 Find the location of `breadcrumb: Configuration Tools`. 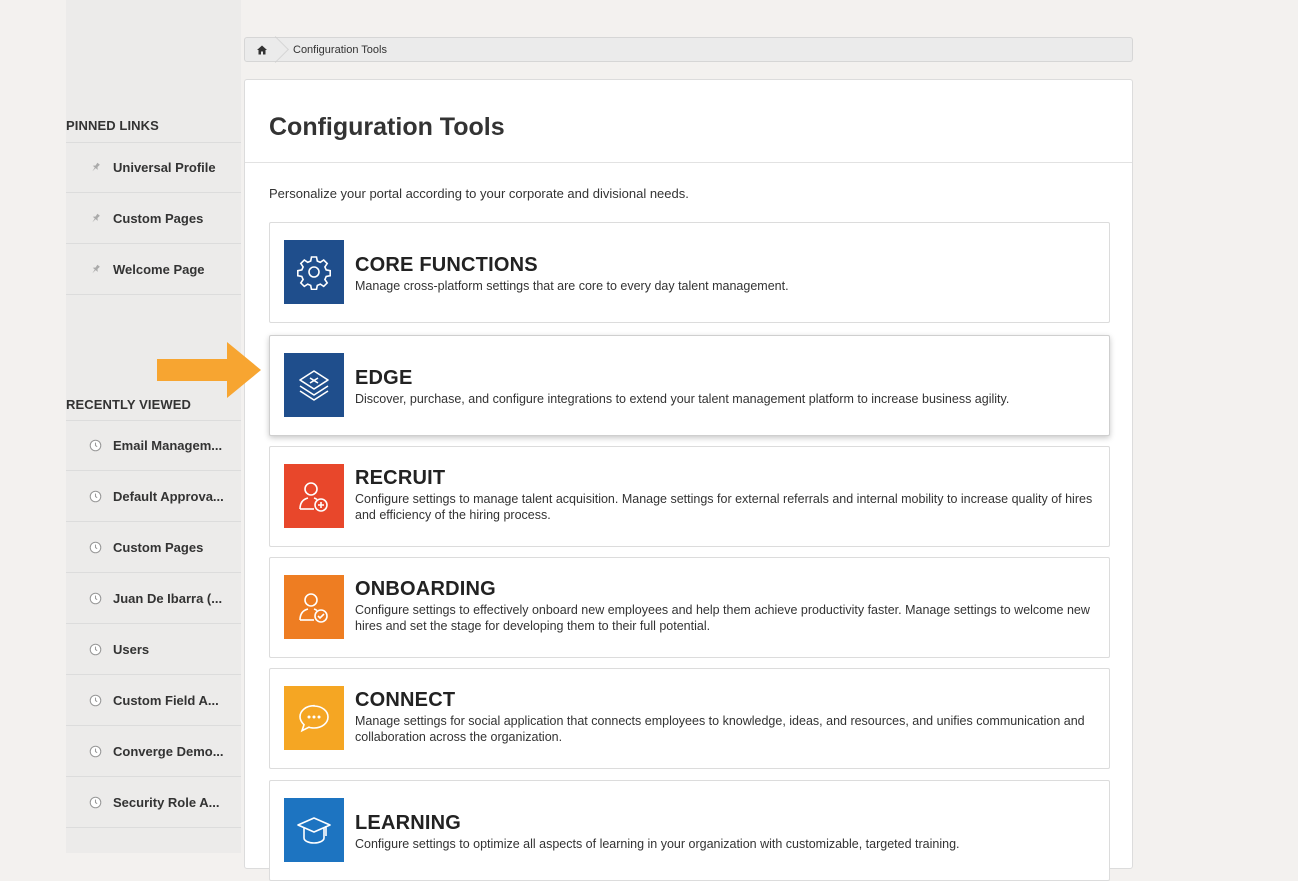

breadcrumb: Configuration Tools is located at coordinates (688, 49).